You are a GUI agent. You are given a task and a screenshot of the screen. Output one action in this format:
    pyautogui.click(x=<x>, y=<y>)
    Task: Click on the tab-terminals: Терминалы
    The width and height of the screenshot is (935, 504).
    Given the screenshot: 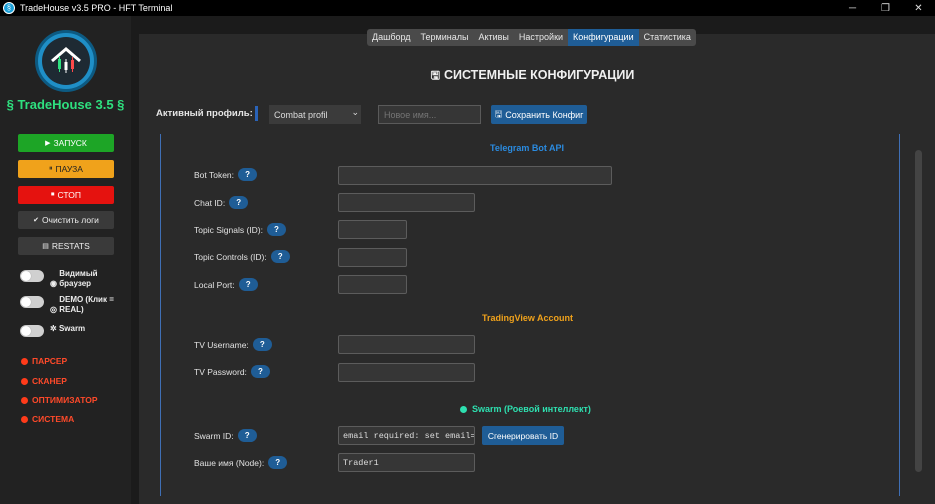 What is the action you would take?
    pyautogui.click(x=445, y=37)
    